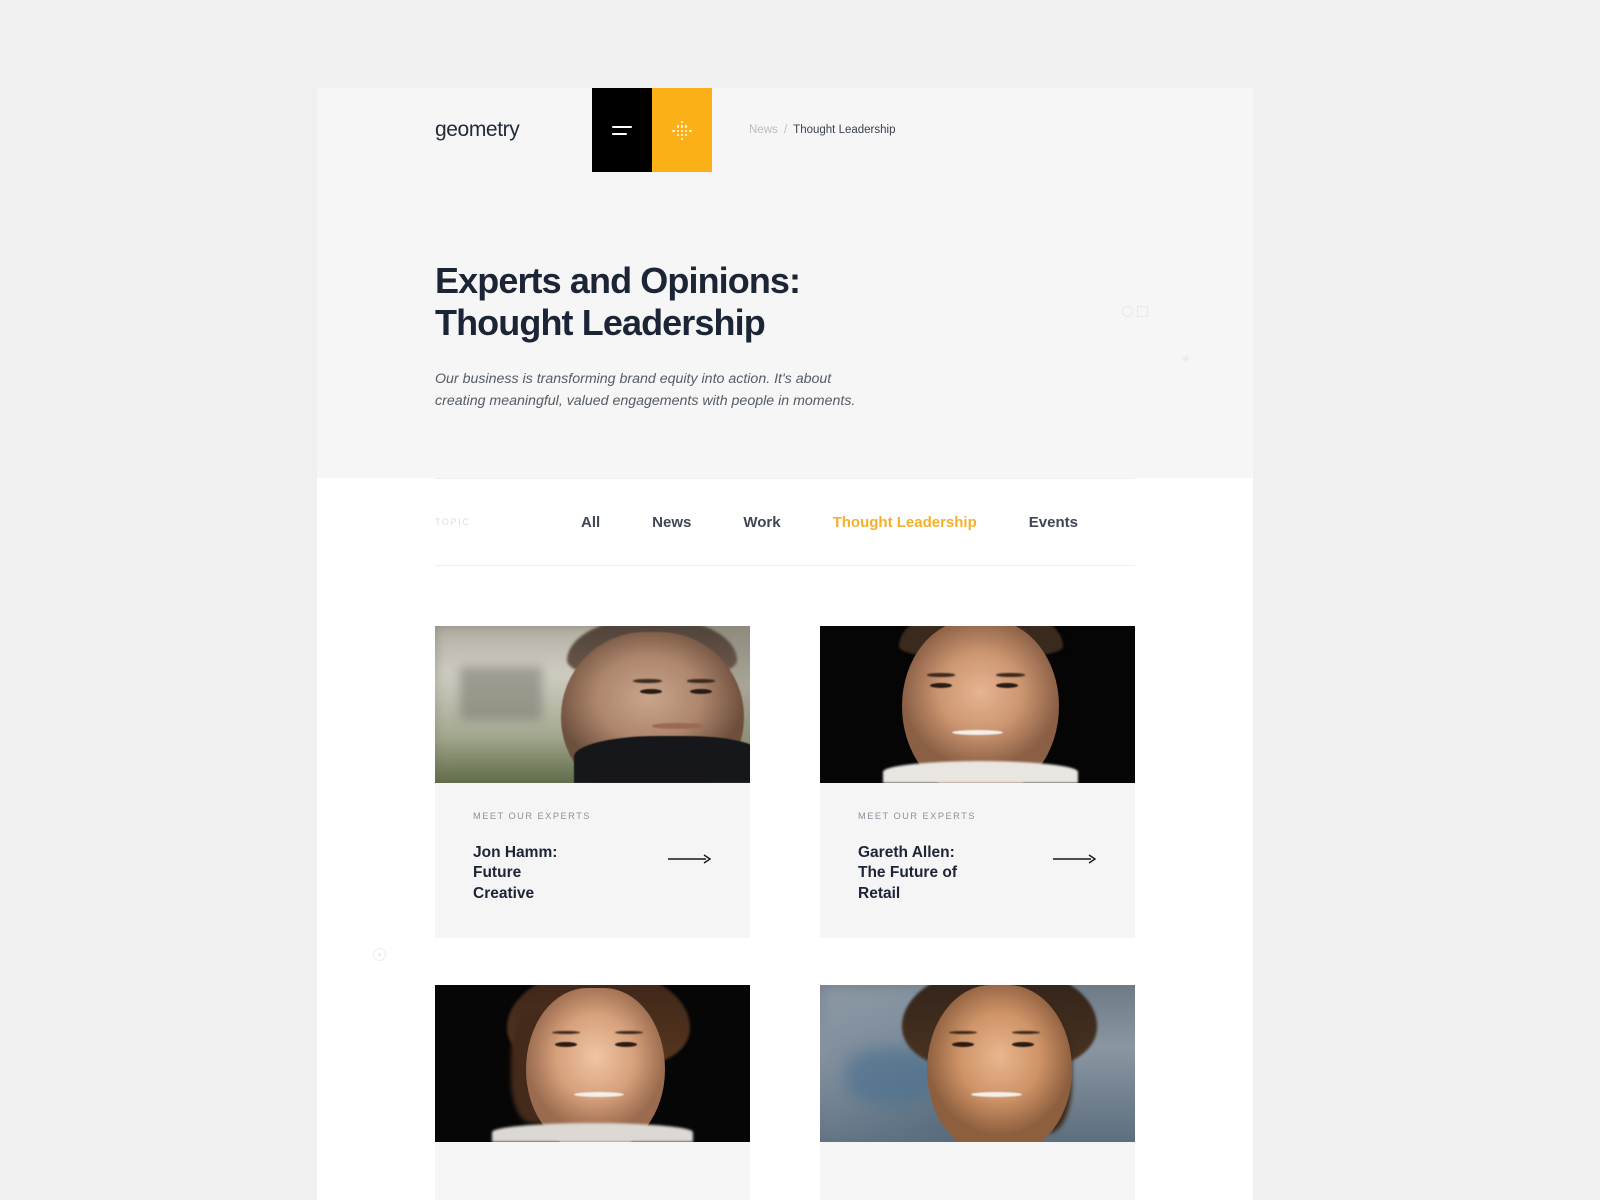 The image size is (1600, 1200). What do you see at coordinates (977, 873) in the screenshot?
I see `card-title-row: Gareth Allen: The Future of Retail` at bounding box center [977, 873].